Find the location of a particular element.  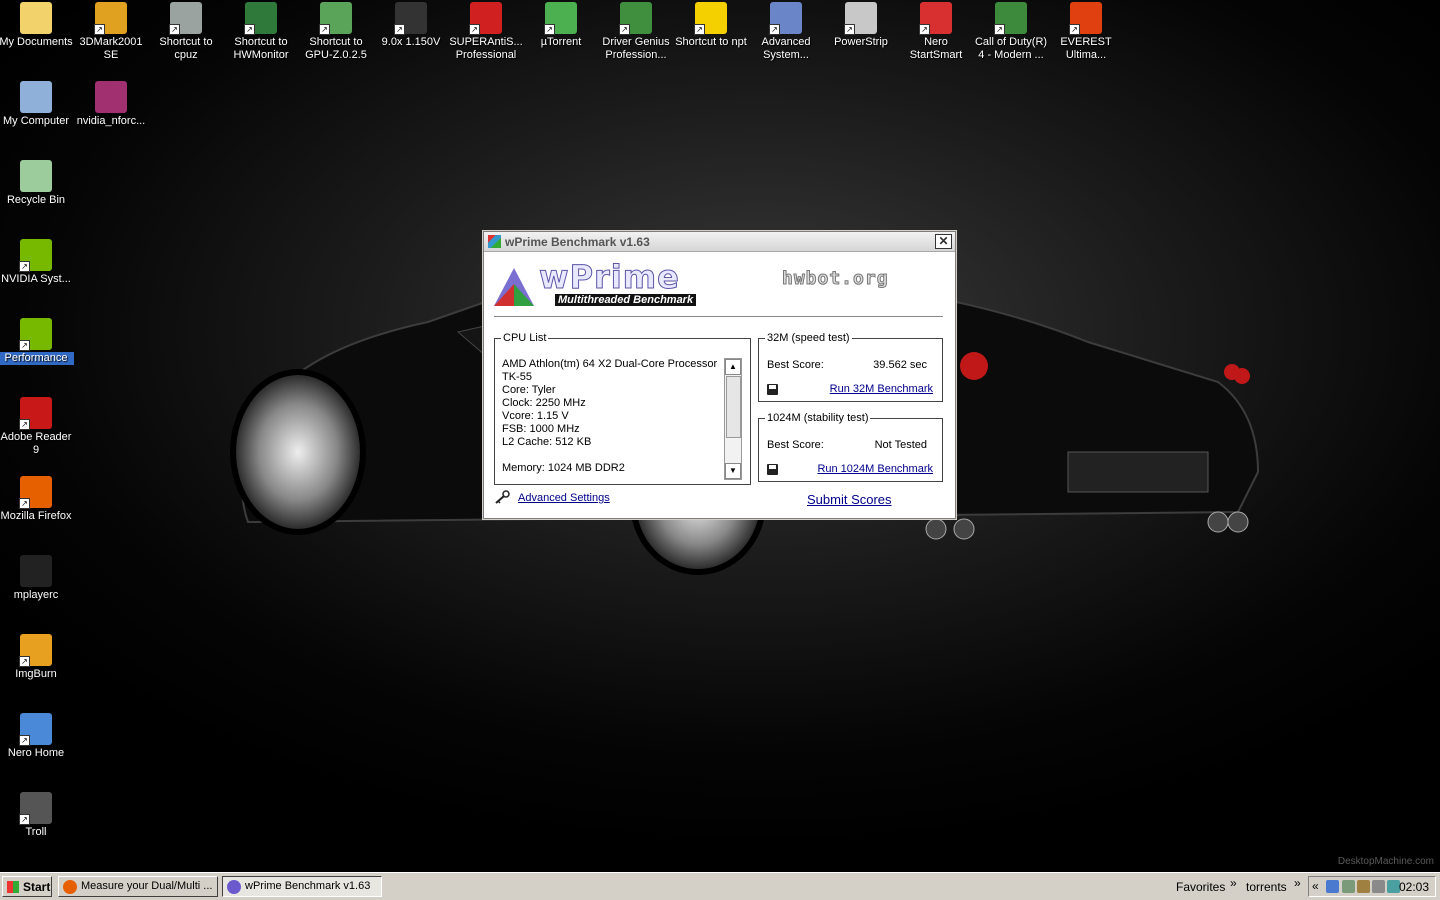

desktop-icon-label: Shortcut to npt is located at coordinates (711, 42).